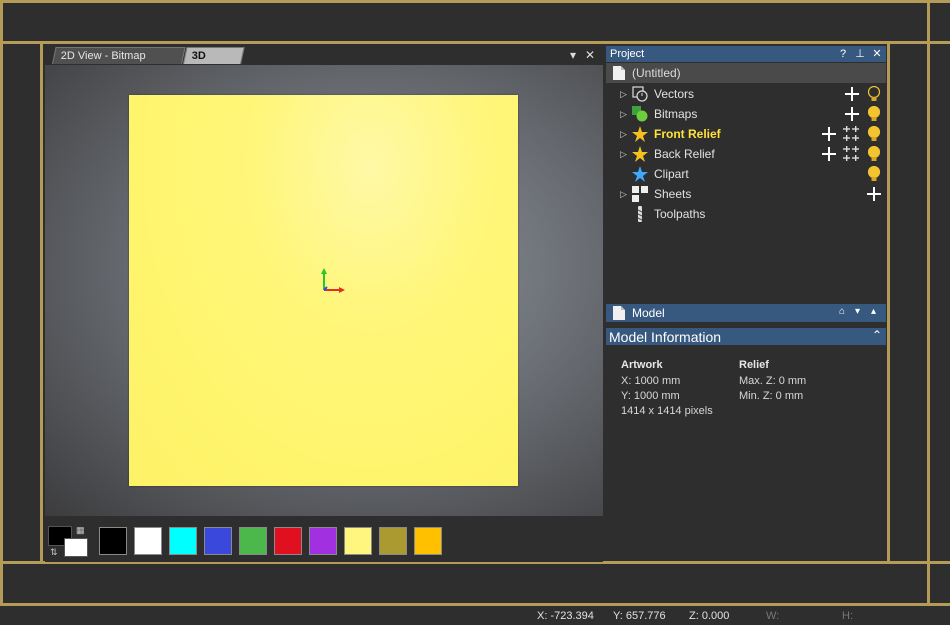  Describe the element at coordinates (639, 616) in the screenshot. I see `status-y-coordinate: Y: 657.776` at that location.